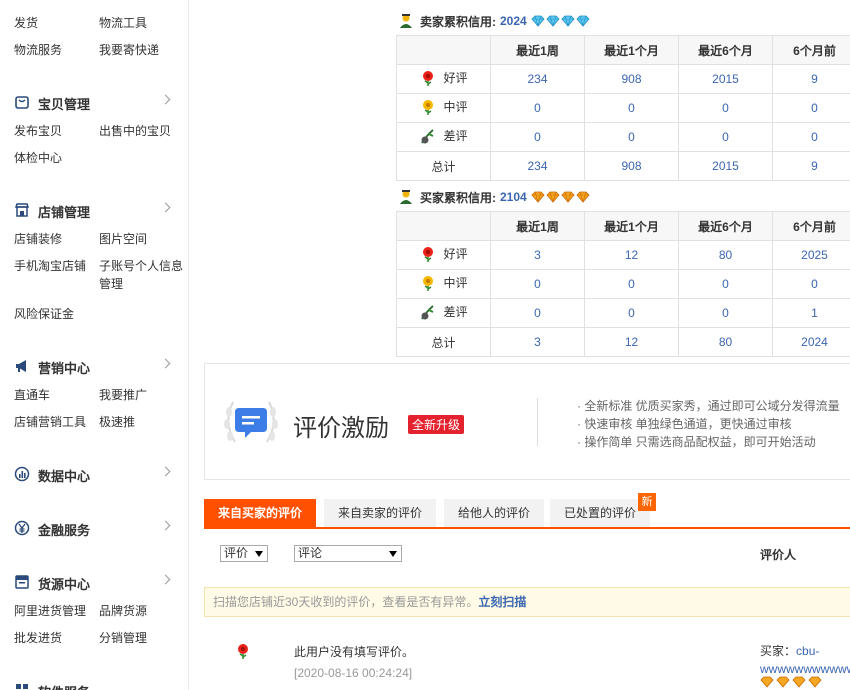 The width and height of the screenshot is (850, 690). I want to click on sidebar-link-ship: 发货, so click(26, 23).